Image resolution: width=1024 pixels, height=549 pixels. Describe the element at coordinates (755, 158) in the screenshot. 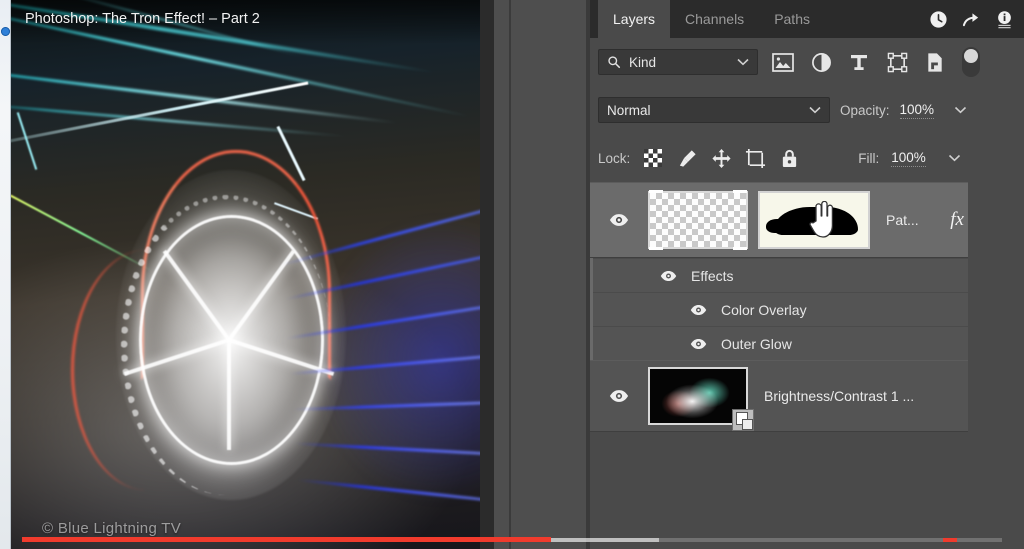

I see `lock-artboard-icon` at that location.